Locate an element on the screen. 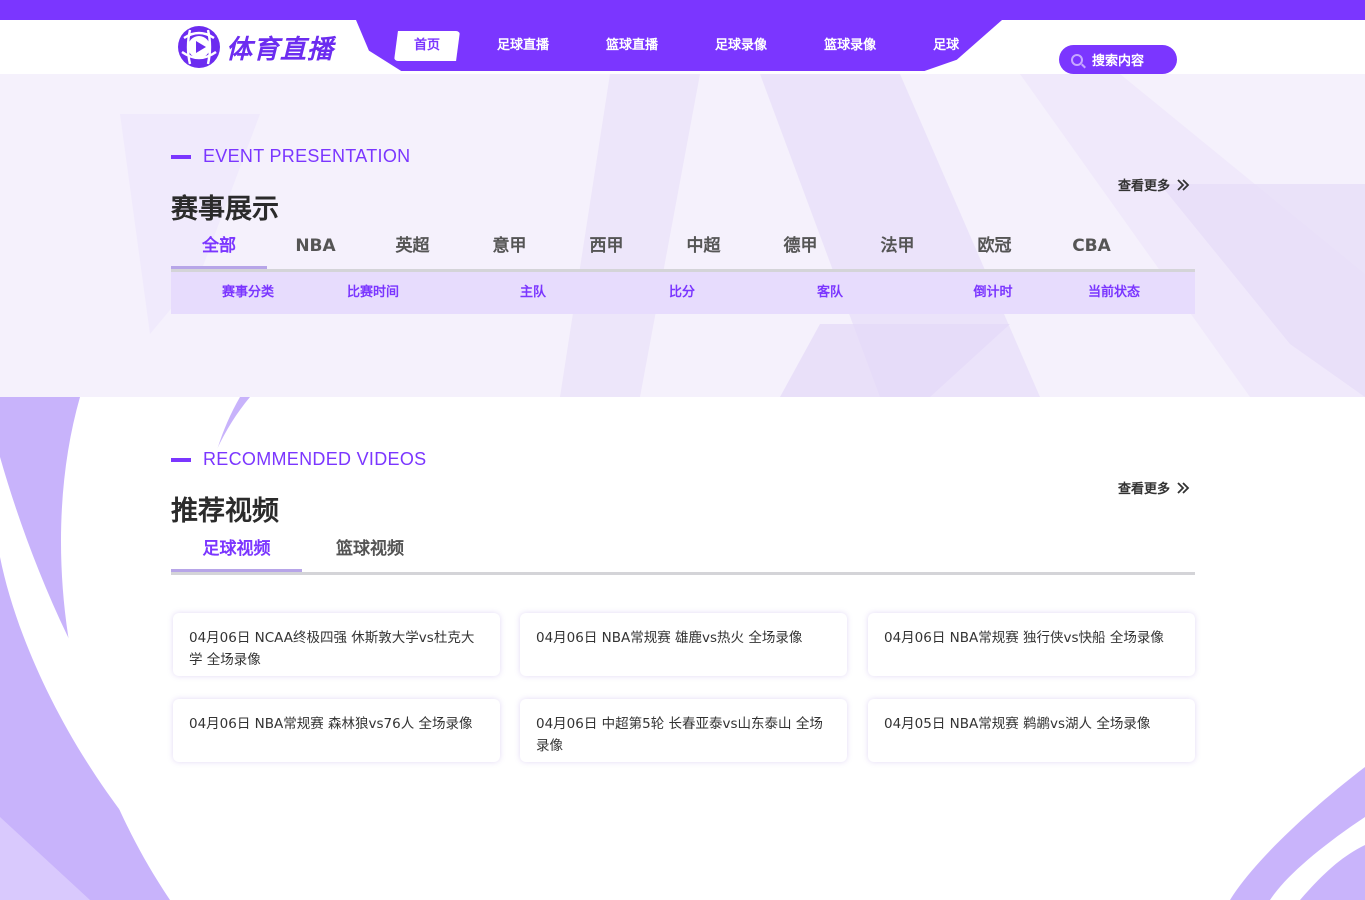 This screenshot has height=900, width=1365. search-button: 搜索内容 is located at coordinates (1118, 59).